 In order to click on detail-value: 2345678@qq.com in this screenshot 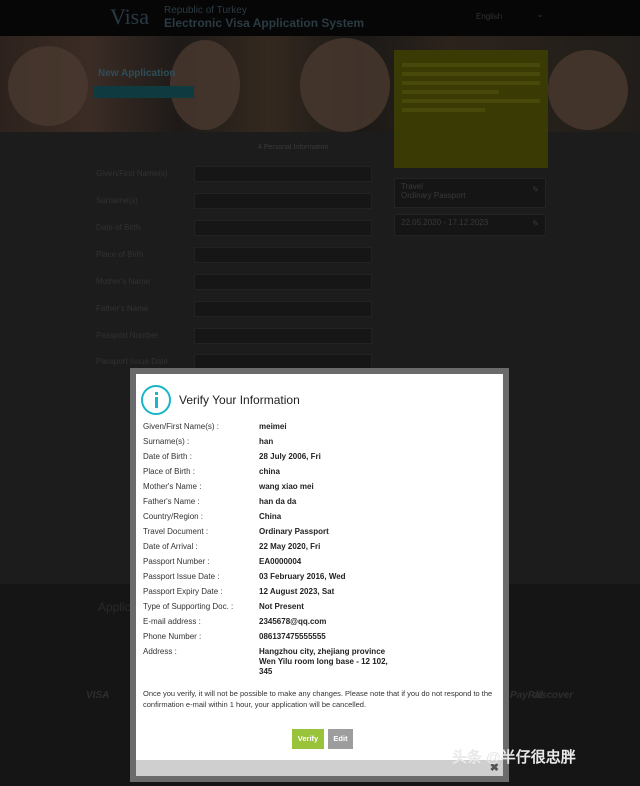, I will do `click(293, 621)`.